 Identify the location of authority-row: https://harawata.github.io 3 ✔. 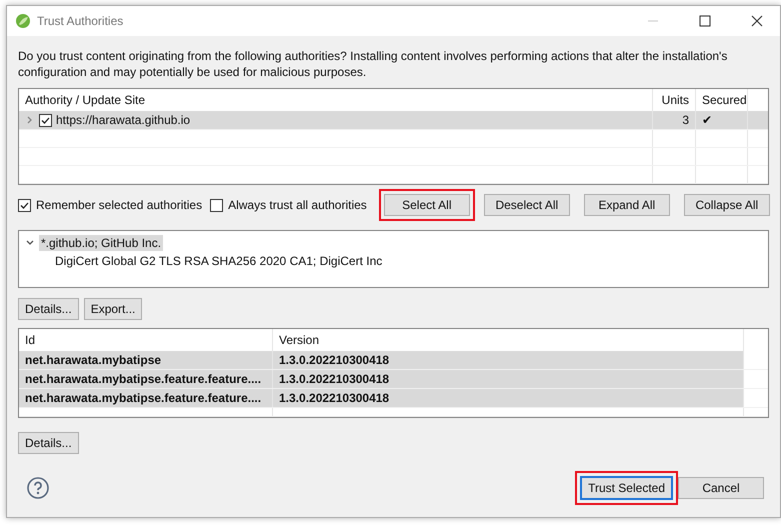
(393, 120).